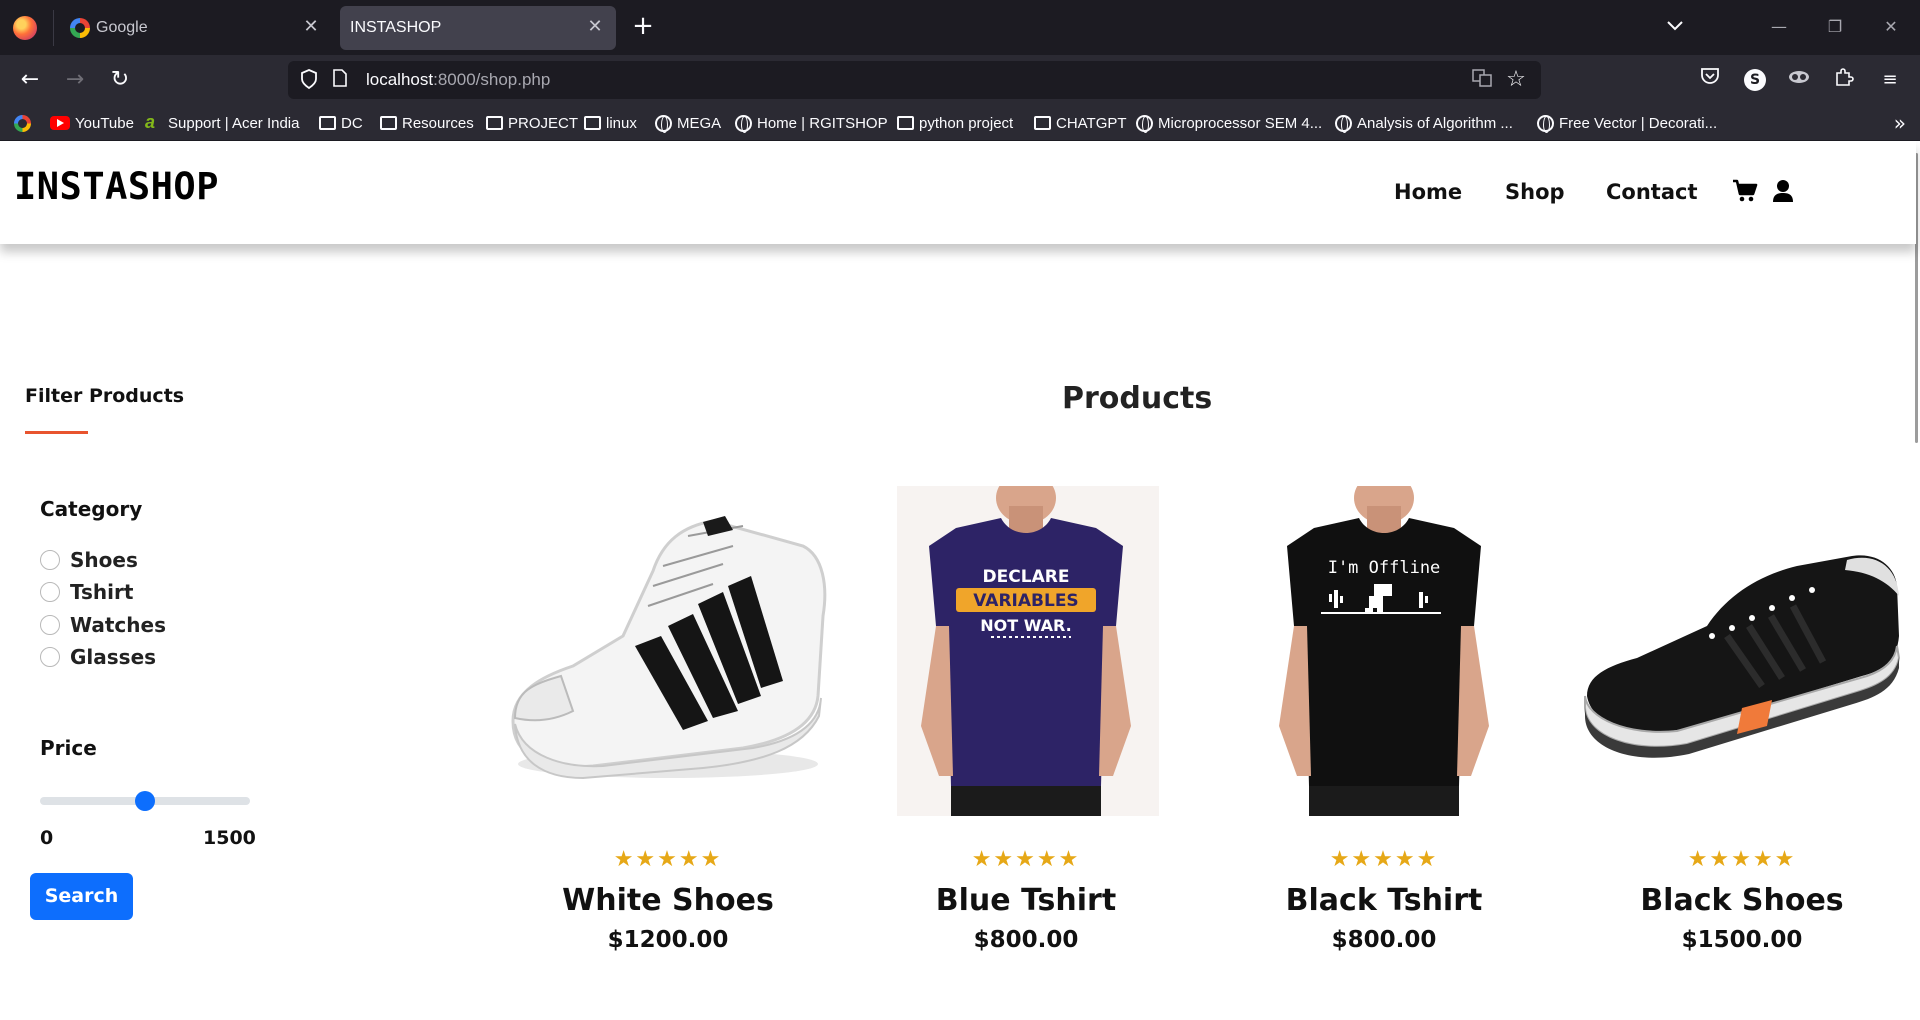 The width and height of the screenshot is (1920, 1020). Describe the element at coordinates (25, 28) in the screenshot. I see `firefox-logo-icon` at that location.